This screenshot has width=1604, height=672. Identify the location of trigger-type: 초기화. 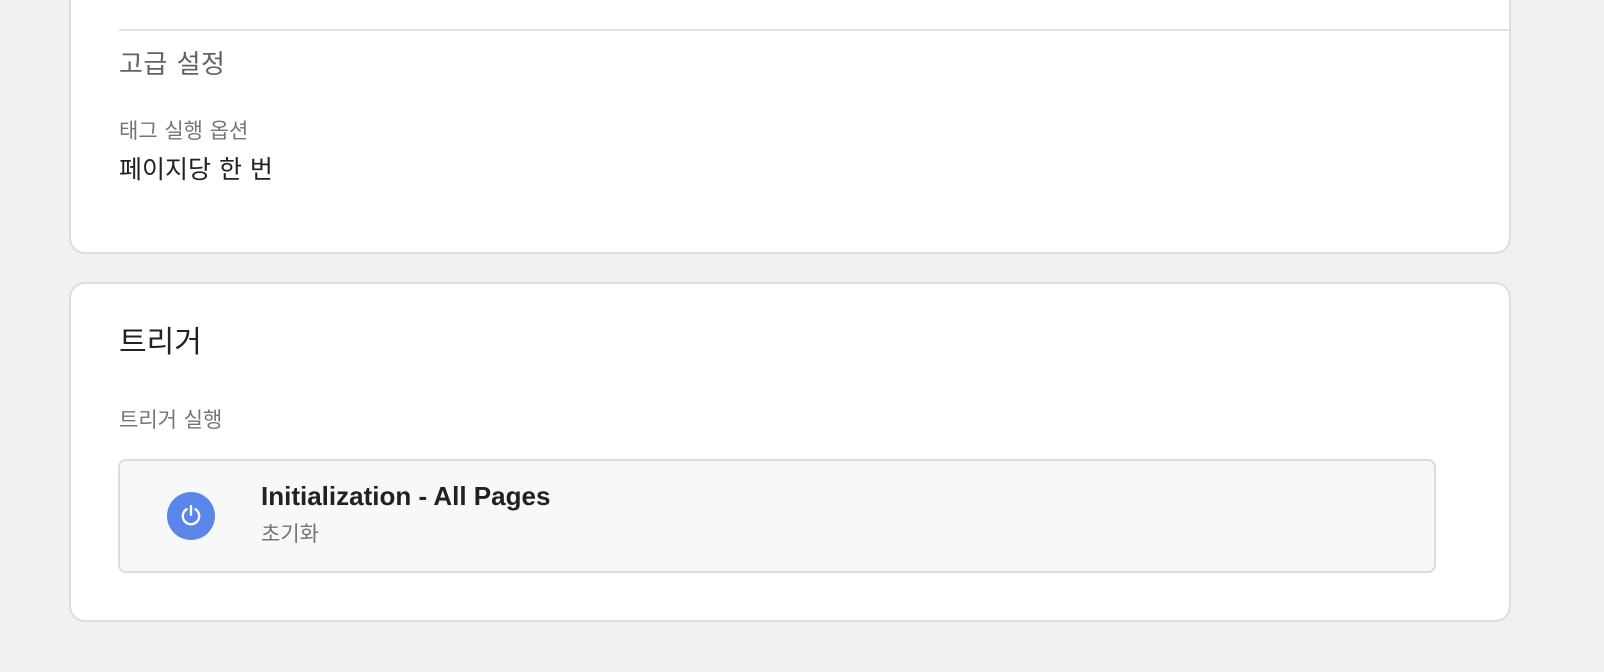
(290, 534).